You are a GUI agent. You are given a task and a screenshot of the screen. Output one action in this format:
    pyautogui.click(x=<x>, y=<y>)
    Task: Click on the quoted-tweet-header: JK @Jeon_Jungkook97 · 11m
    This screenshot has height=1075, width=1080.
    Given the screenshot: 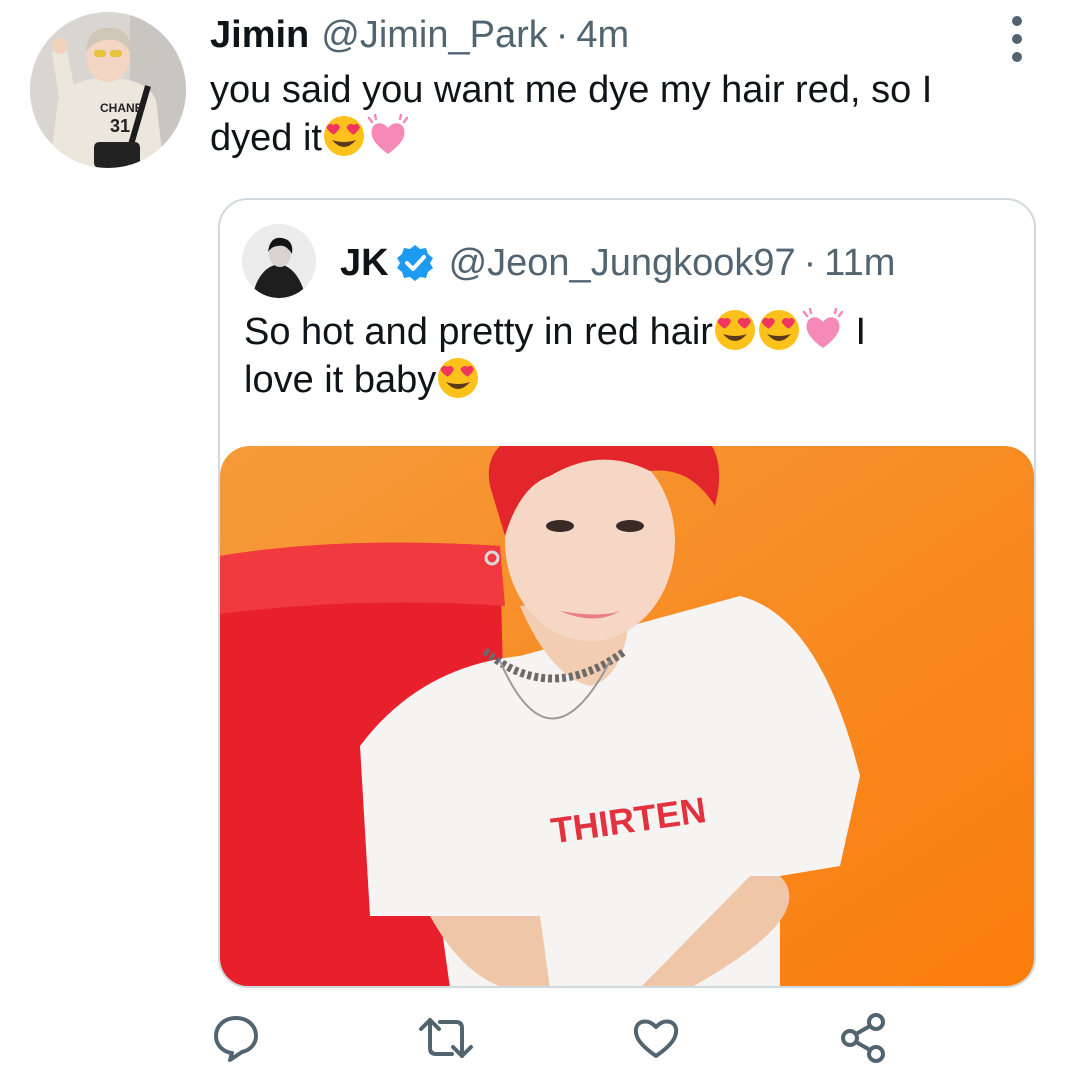 What is the action you would take?
    pyautogui.click(x=617, y=263)
    